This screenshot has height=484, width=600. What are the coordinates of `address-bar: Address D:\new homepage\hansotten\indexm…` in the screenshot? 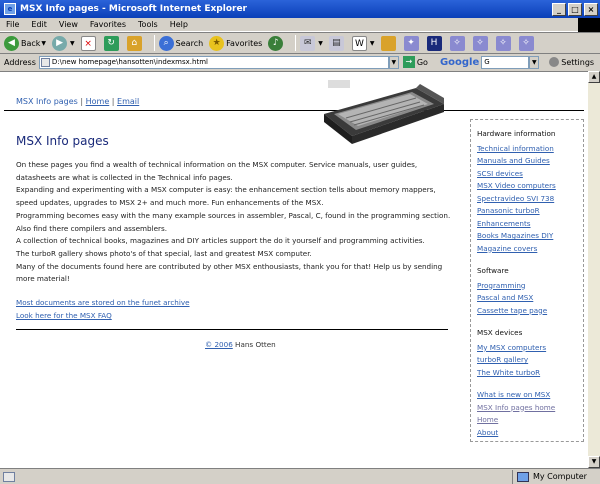 It's located at (300, 62).